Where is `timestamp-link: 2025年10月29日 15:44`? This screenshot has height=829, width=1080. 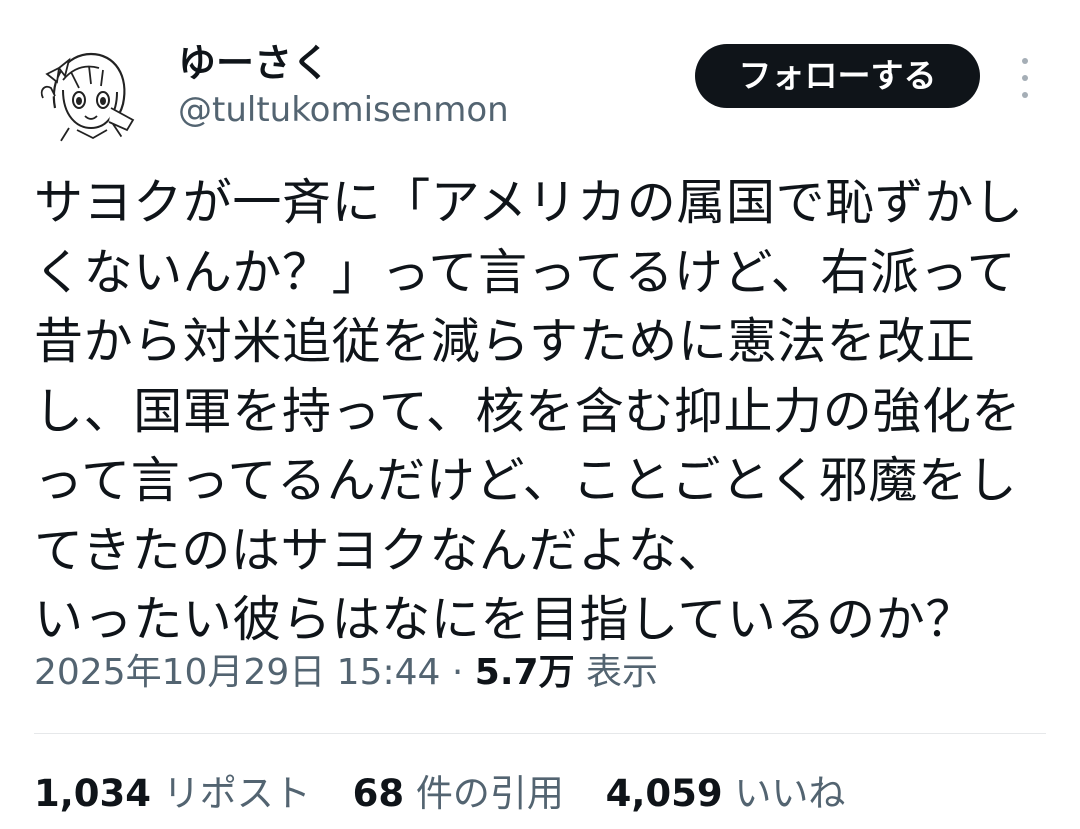 timestamp-link: 2025年10月29日 15:44 is located at coordinates (237, 672).